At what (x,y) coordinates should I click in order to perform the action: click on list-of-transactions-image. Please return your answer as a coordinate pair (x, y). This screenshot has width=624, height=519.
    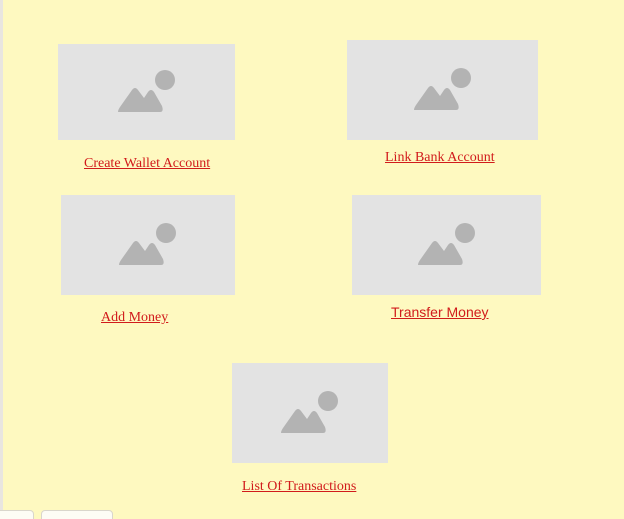
    Looking at the image, I should click on (310, 413).